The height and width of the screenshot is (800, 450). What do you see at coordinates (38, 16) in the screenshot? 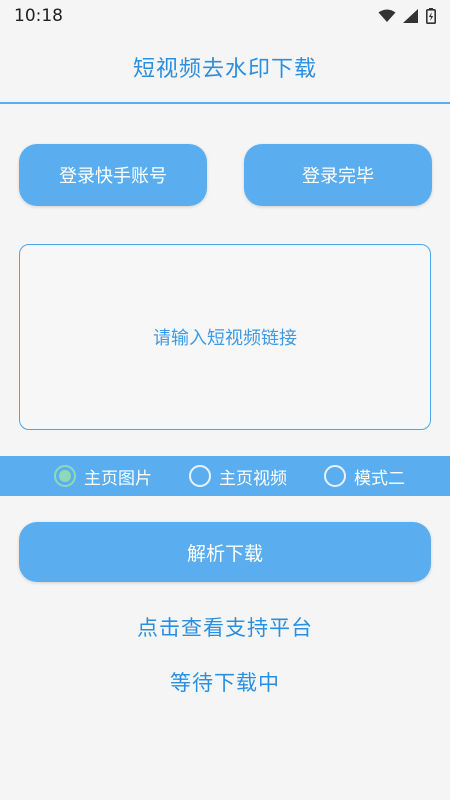
I see `status-time: 10:18` at bounding box center [38, 16].